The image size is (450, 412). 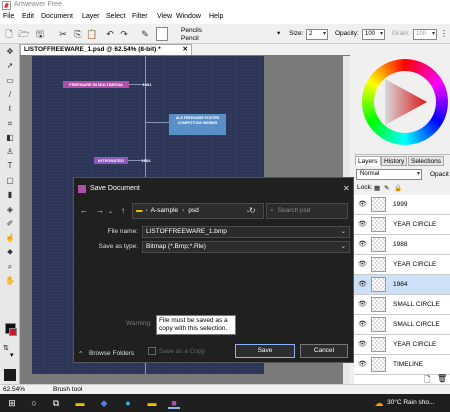 What do you see at coordinates (12, 355) in the screenshot?
I see `swatch-menu-icon: ▾` at bounding box center [12, 355].